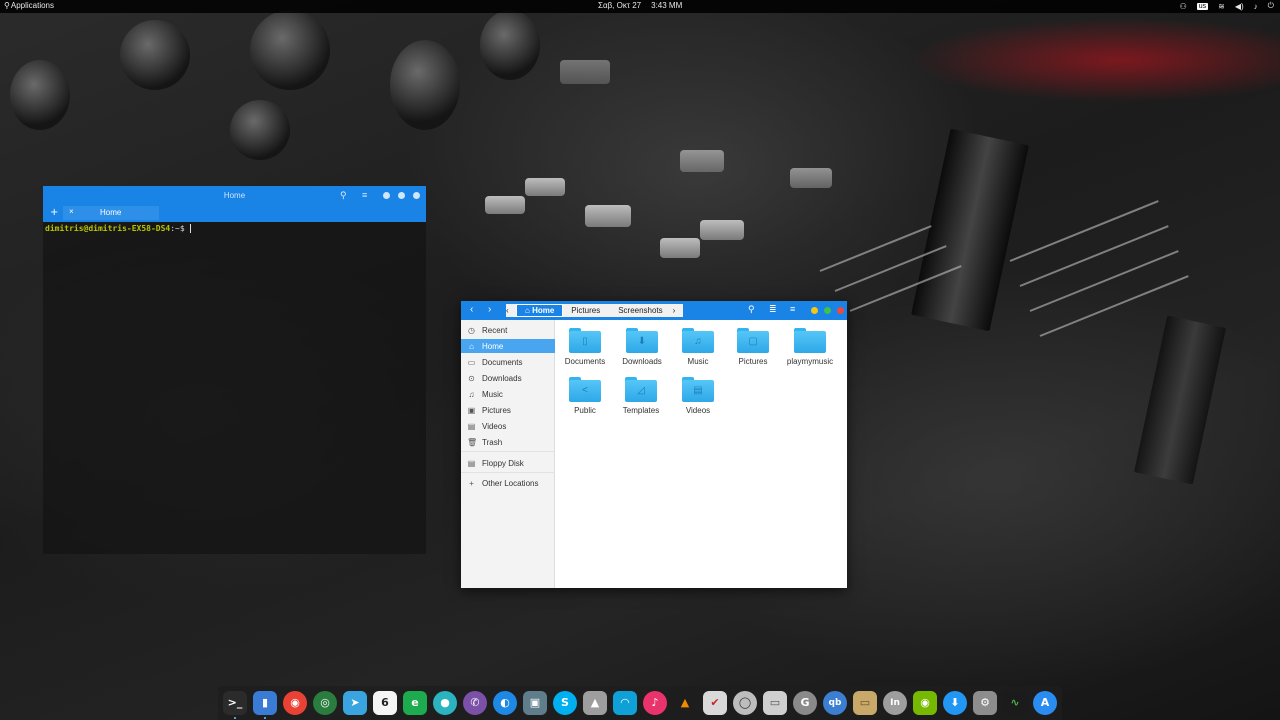  Describe the element at coordinates (471, 346) in the screenshot. I see `home-icon: ⌂` at that location.